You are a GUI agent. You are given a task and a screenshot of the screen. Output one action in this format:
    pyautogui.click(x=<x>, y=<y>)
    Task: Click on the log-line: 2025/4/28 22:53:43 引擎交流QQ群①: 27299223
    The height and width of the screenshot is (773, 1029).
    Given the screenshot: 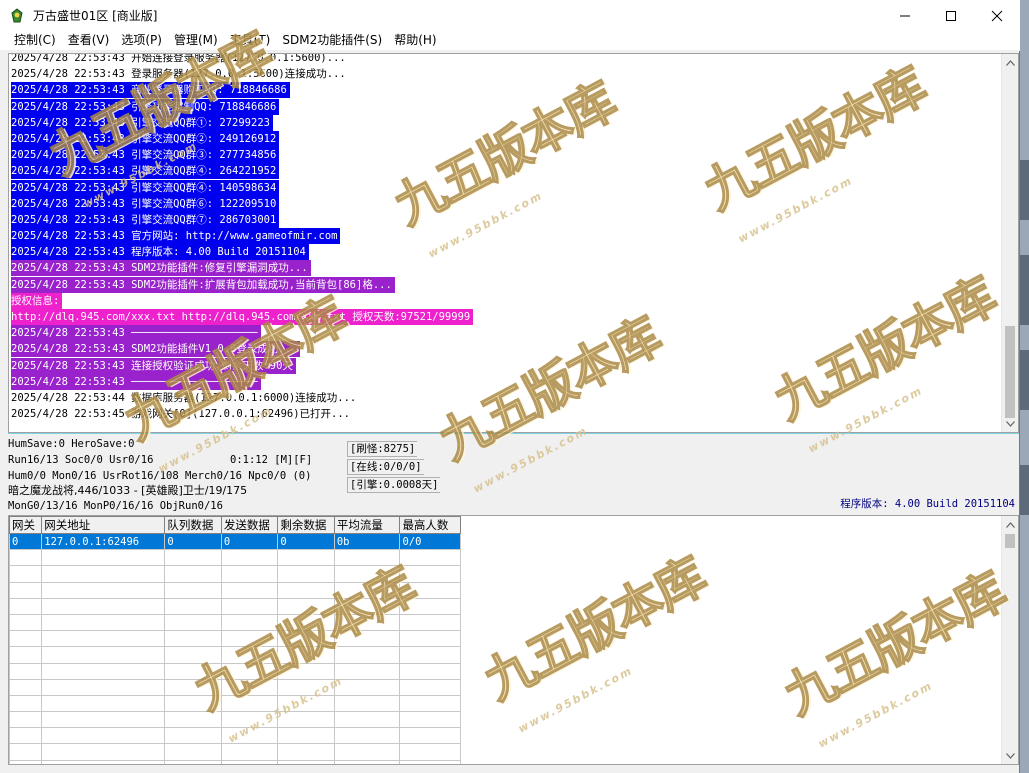 What is the action you would take?
    pyautogui.click(x=506, y=122)
    